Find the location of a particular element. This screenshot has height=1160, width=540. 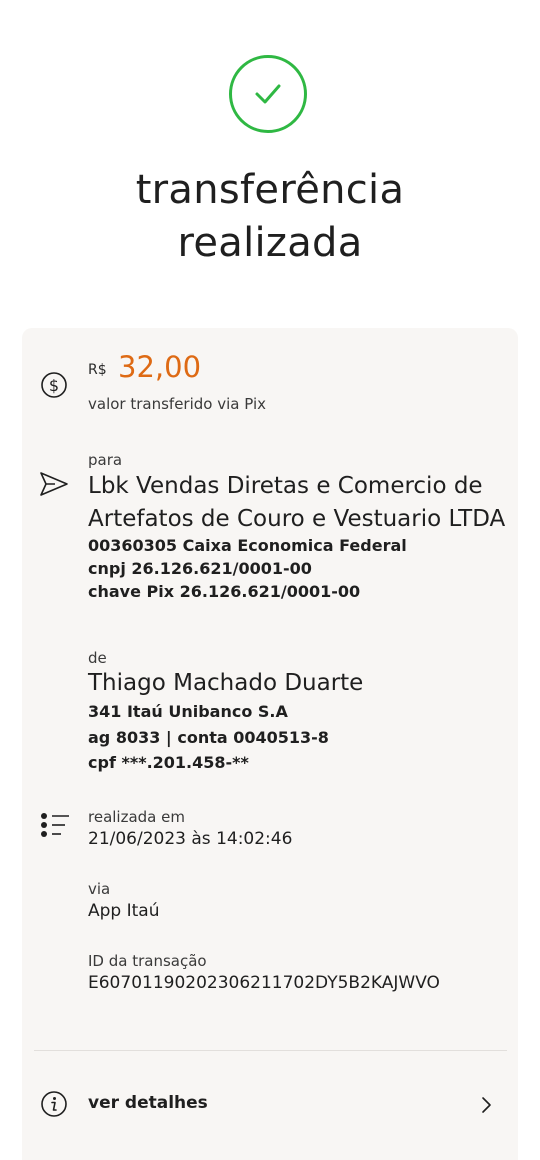

sender-bank: 341 Itaú Unibanco S.A is located at coordinates (188, 711).